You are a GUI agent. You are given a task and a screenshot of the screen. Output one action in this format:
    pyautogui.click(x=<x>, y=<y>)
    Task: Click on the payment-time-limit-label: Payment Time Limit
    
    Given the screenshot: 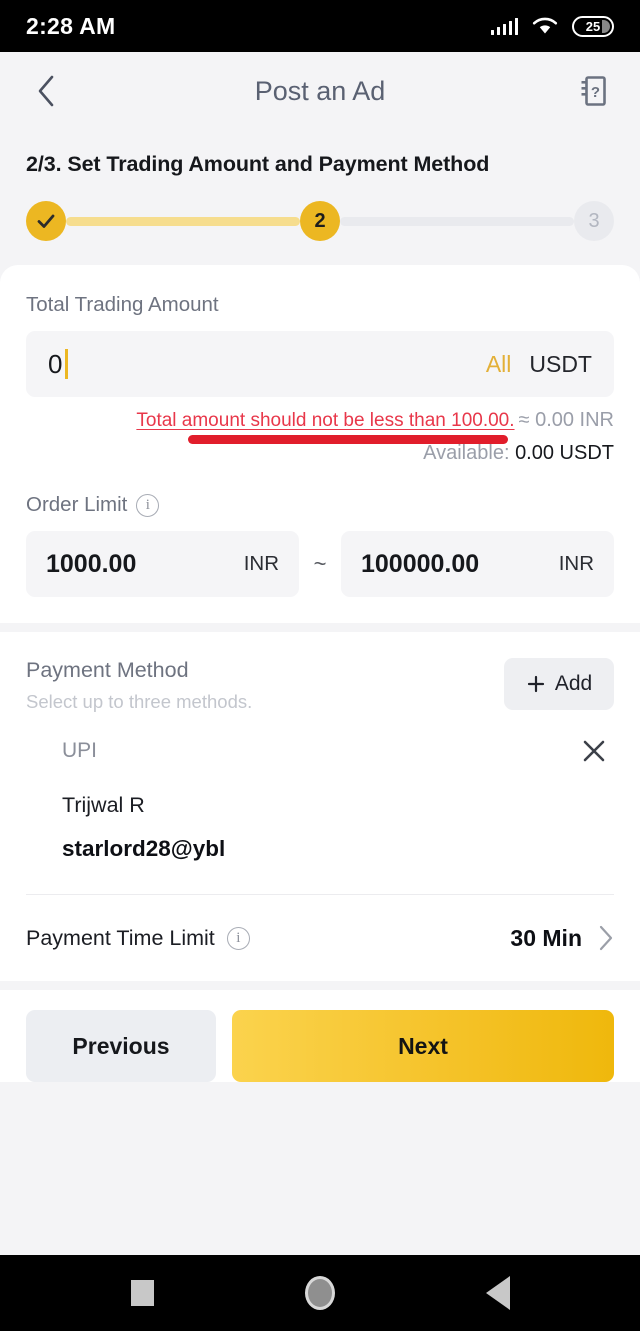 What is the action you would take?
    pyautogui.click(x=120, y=937)
    